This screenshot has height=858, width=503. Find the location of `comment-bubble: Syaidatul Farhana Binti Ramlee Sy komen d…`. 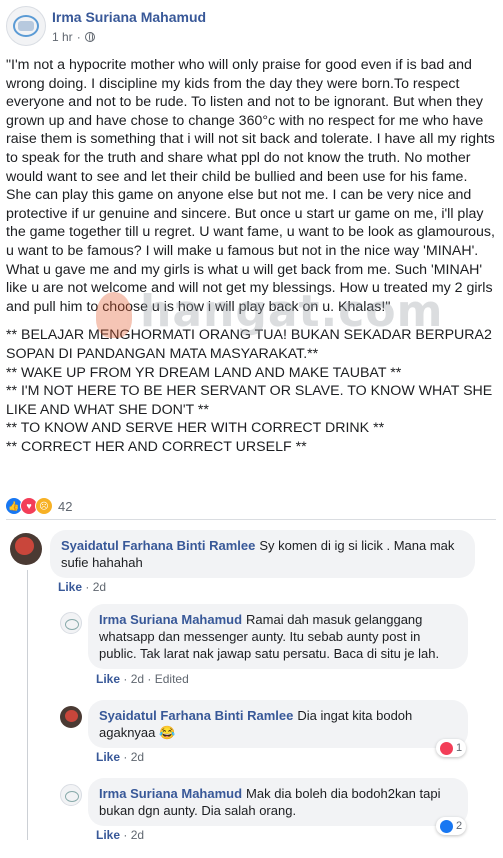

comment-bubble: Syaidatul Farhana Binti Ramlee Sy komen d… is located at coordinates (262, 554).